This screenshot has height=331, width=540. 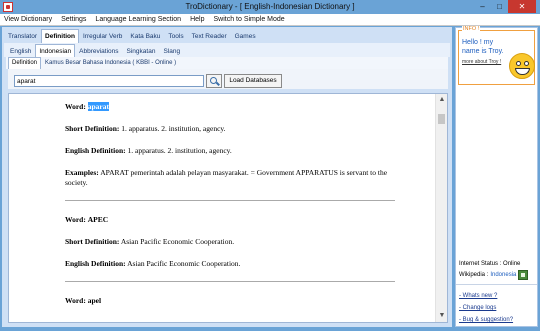 What do you see at coordinates (248, 19) in the screenshot?
I see `menu-simple-mode: Switch to Simple Mode` at bounding box center [248, 19].